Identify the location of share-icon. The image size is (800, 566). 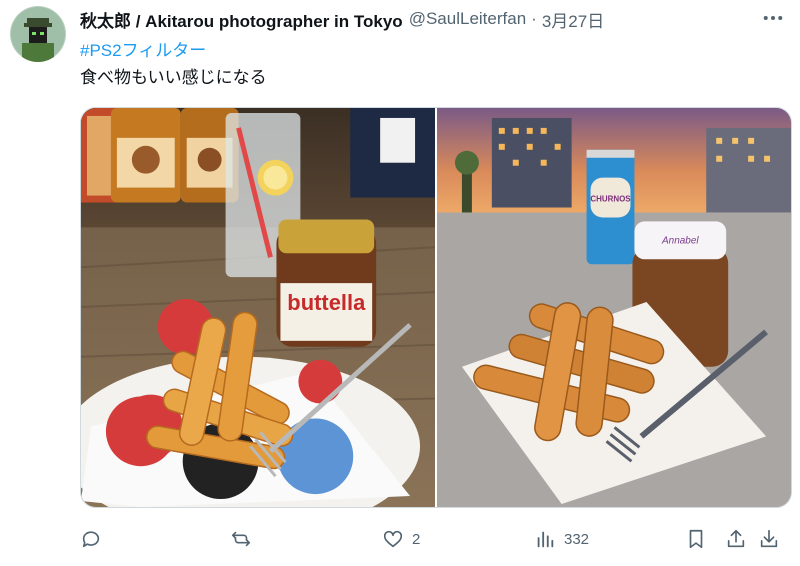
(736, 538).